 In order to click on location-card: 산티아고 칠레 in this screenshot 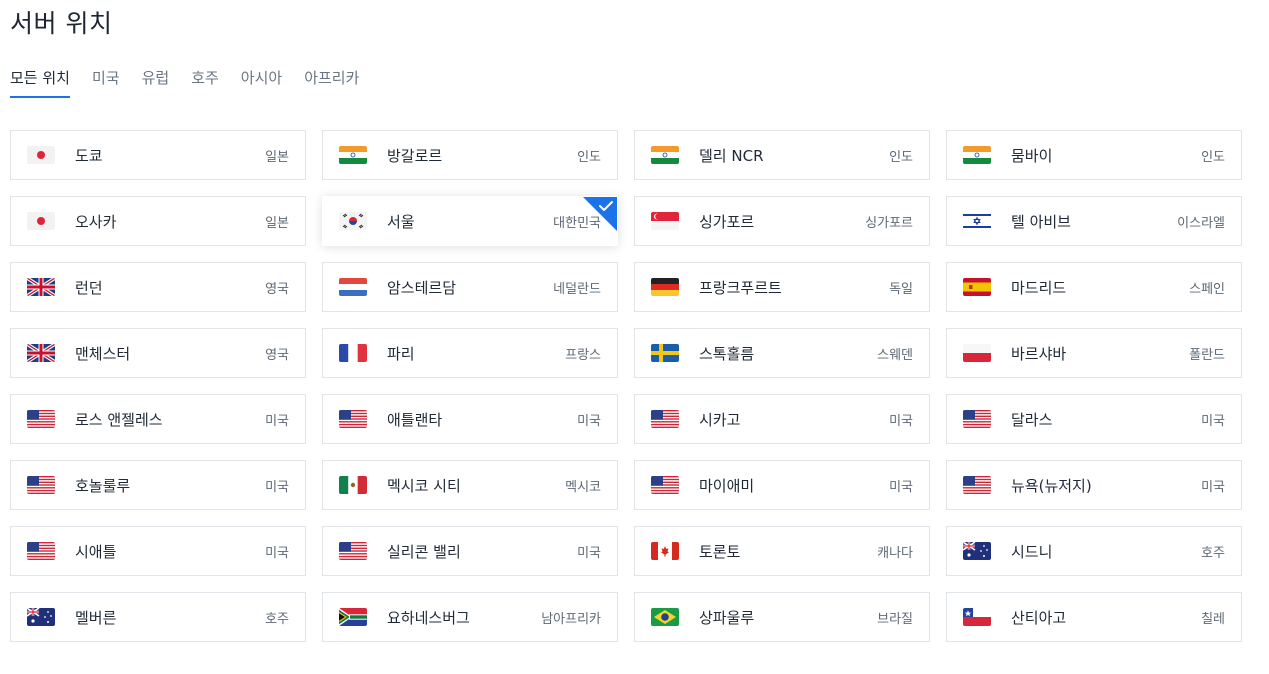, I will do `click(1094, 617)`.